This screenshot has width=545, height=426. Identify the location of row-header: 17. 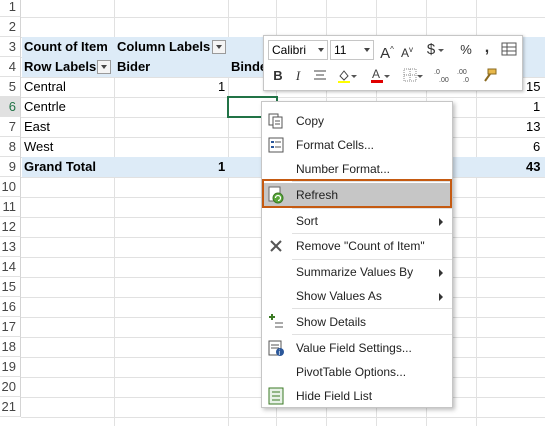
(10, 327).